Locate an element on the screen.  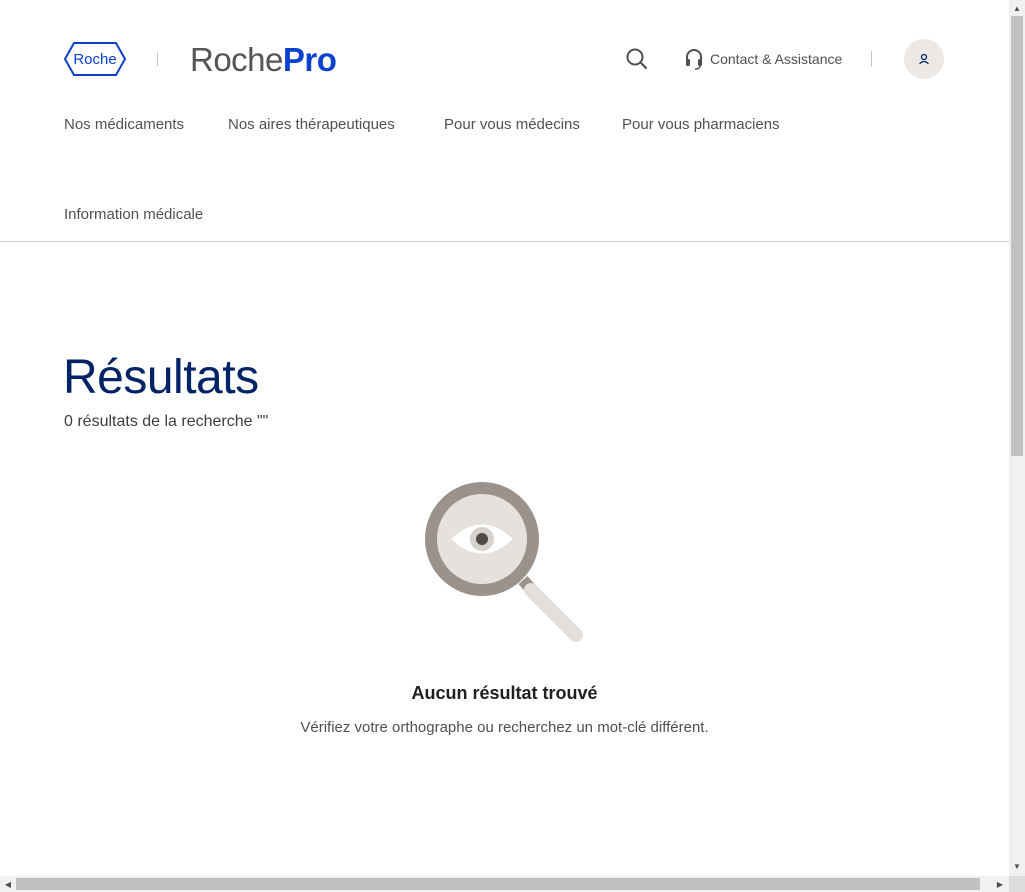
user-icon is located at coordinates (924, 59).